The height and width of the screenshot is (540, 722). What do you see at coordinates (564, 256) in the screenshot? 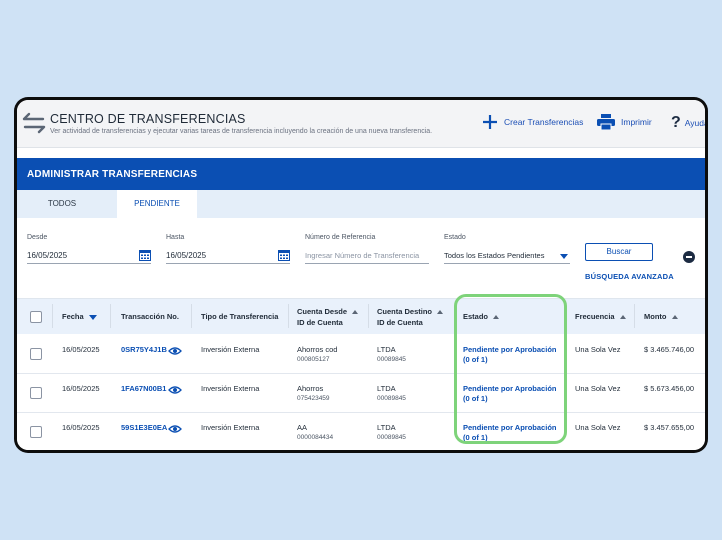
I see `chevron-down-icon` at bounding box center [564, 256].